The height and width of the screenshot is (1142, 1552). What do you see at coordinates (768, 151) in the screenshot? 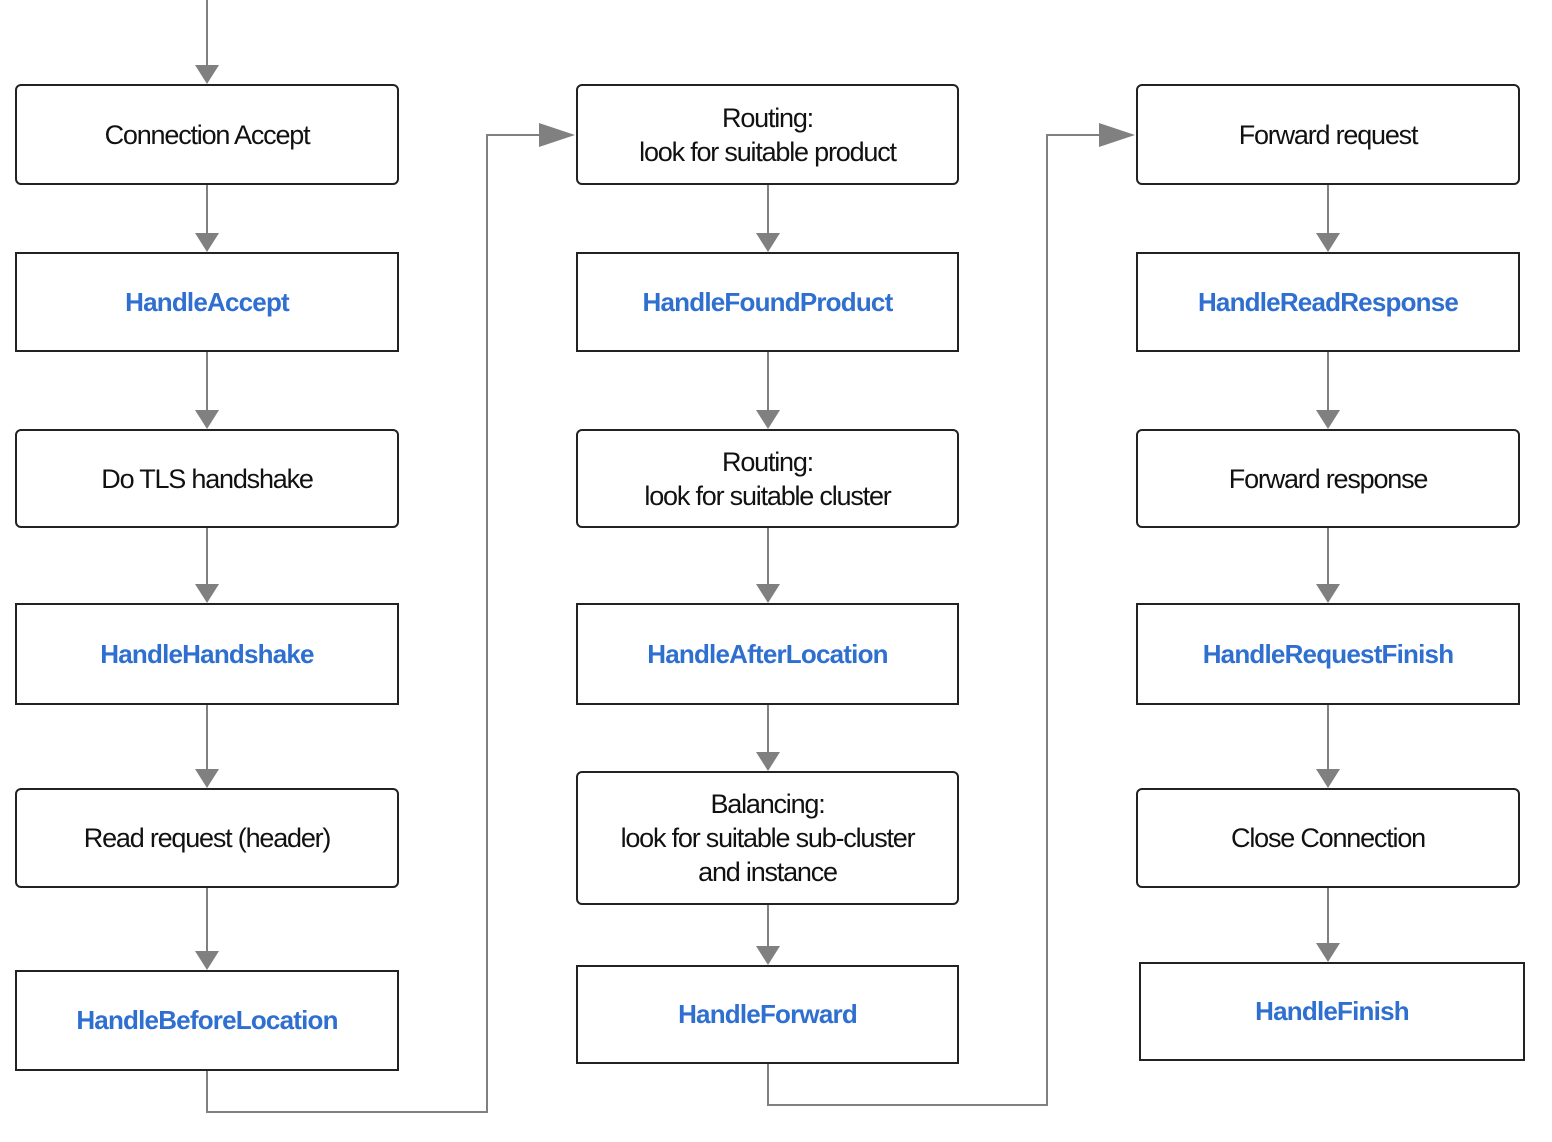
I see `node-label: look for suitable product` at bounding box center [768, 151].